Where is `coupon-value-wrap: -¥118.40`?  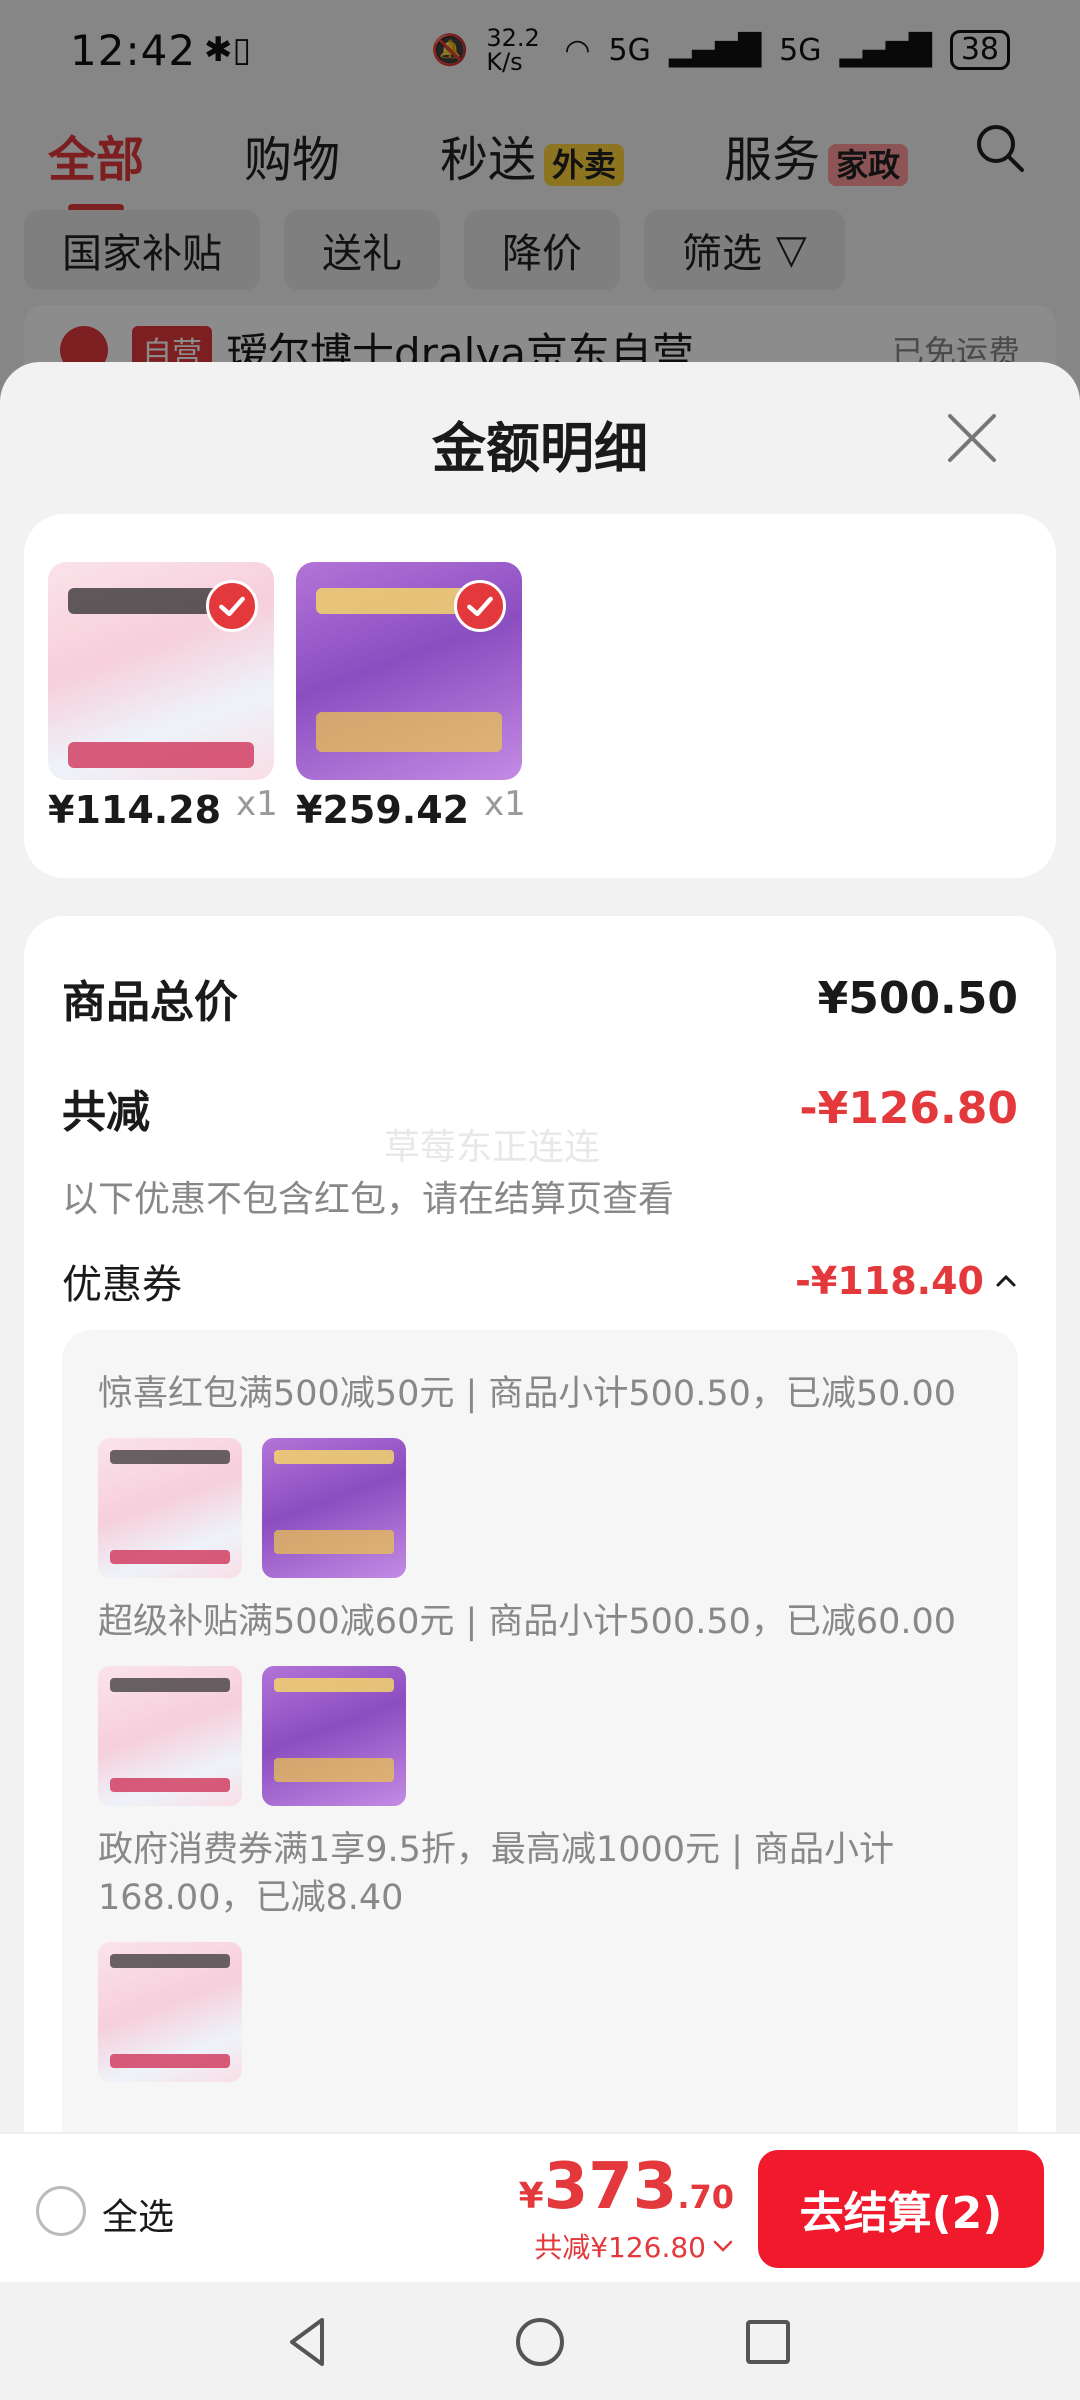 coupon-value-wrap: -¥118.40 is located at coordinates (906, 1281).